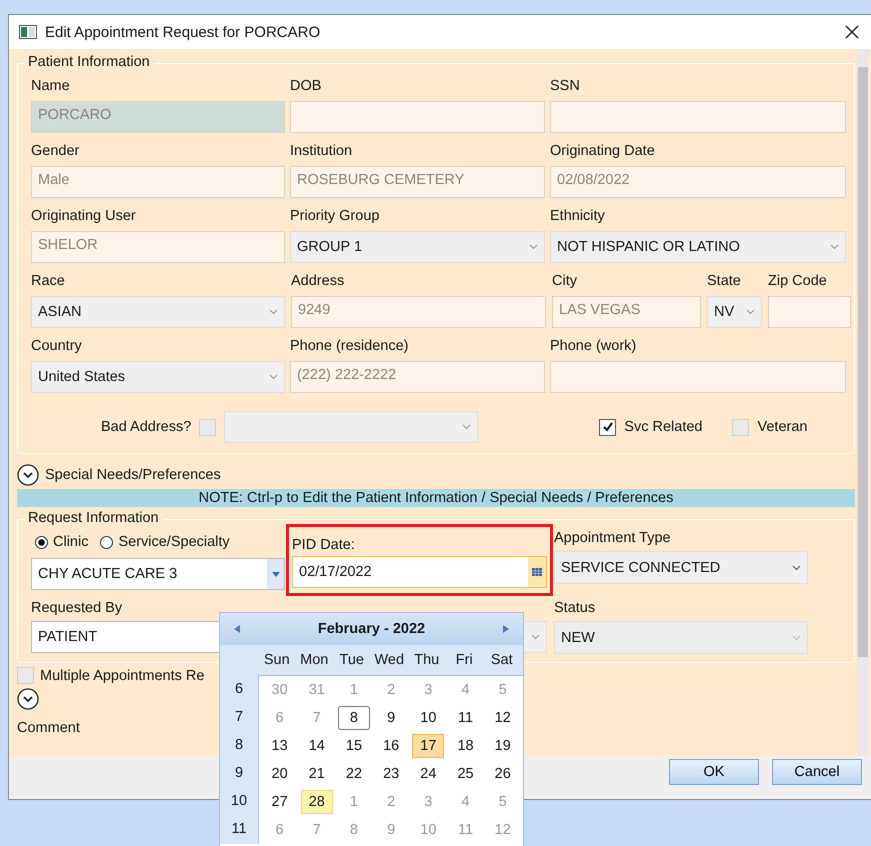 The image size is (871, 846). What do you see at coordinates (466, 746) in the screenshot?
I see `calendar-day: 18` at bounding box center [466, 746].